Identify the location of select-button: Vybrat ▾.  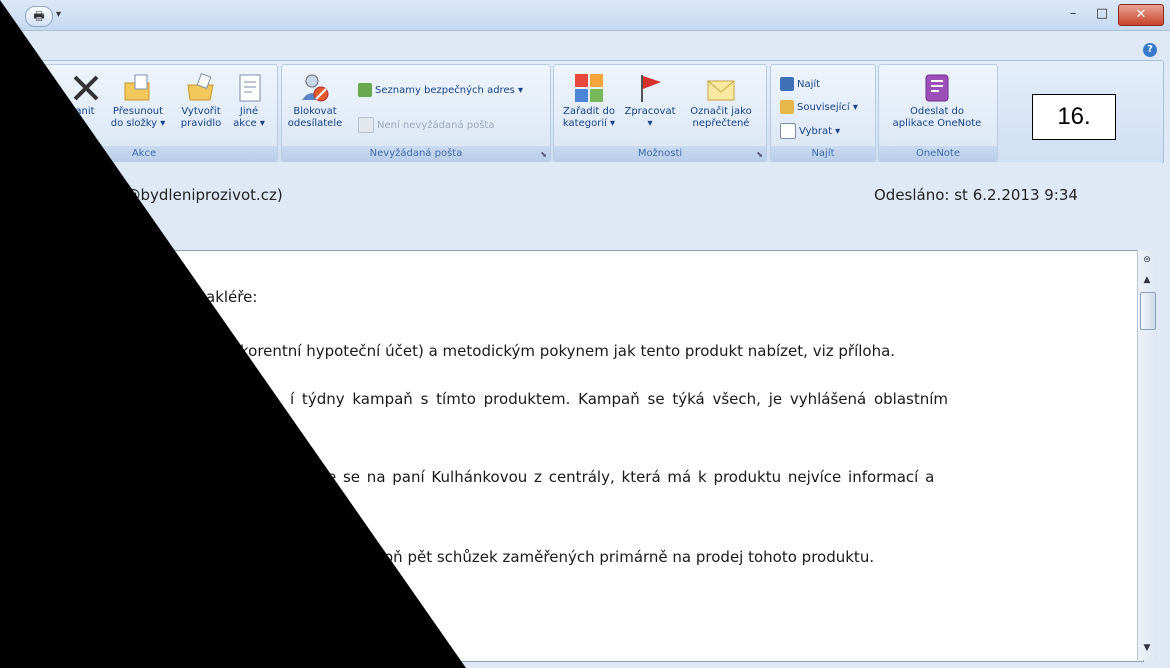
(810, 131).